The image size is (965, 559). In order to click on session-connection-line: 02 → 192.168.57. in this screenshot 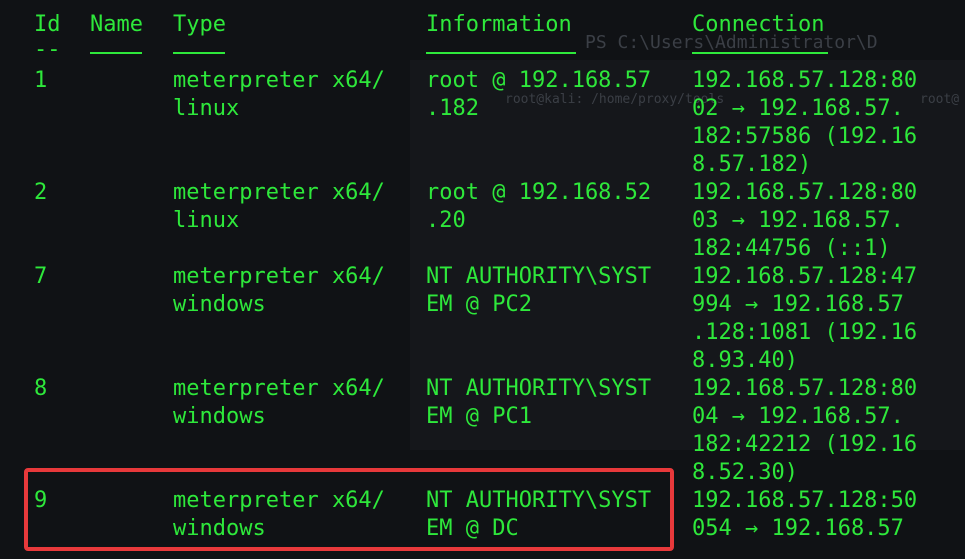, I will do `click(798, 108)`.